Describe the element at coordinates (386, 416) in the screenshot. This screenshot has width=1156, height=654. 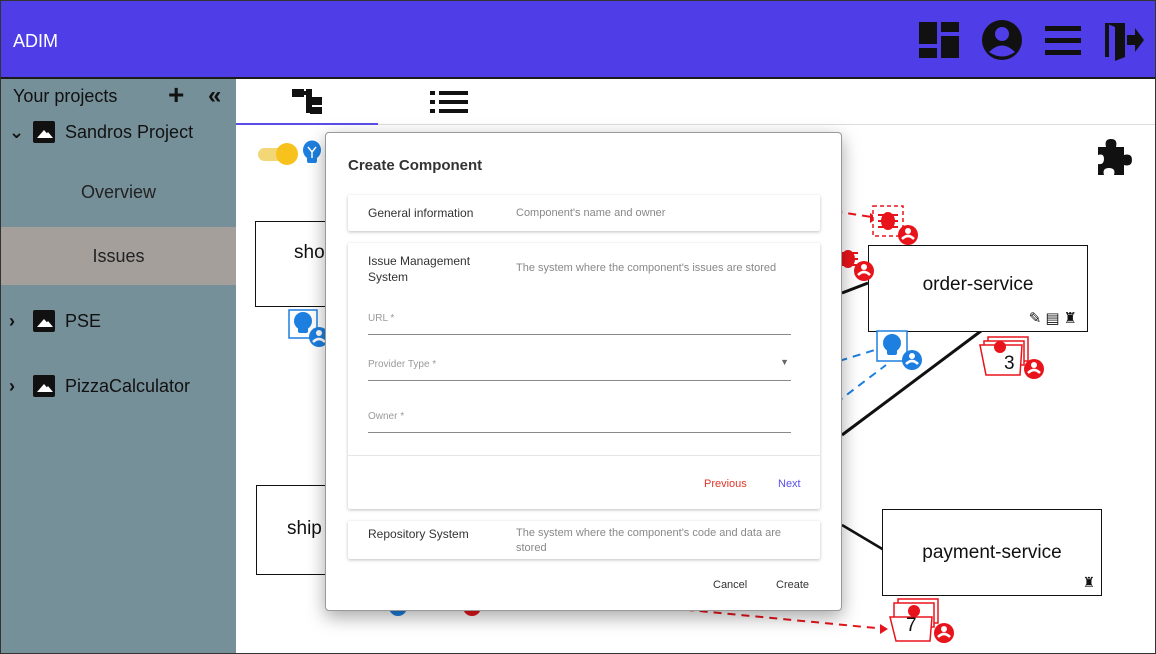
I see `owner-placeholder: Owner *` at that location.